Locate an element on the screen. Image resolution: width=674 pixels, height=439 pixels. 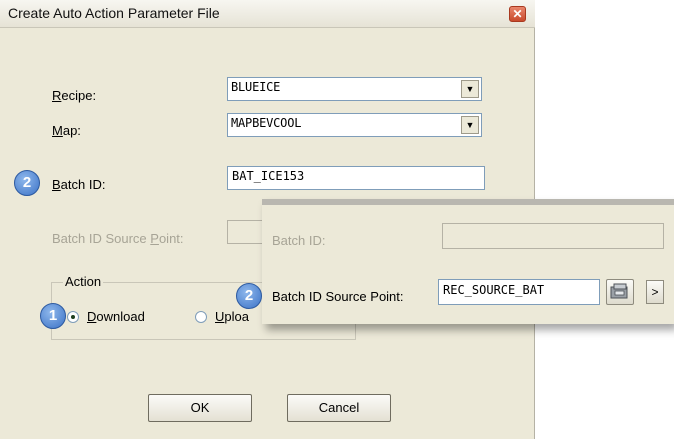
title-bar: Create Auto Action Parameter File ✕ is located at coordinates (267, 14).